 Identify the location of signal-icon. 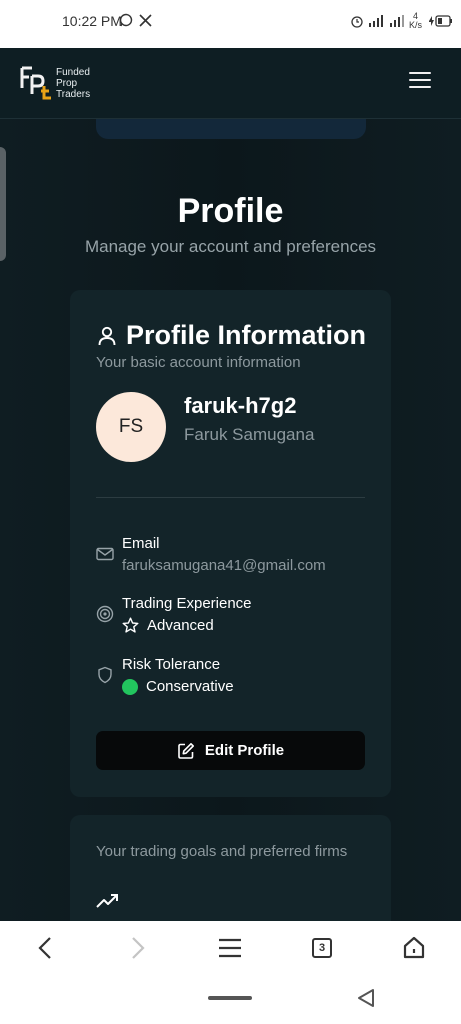
(375, 21).